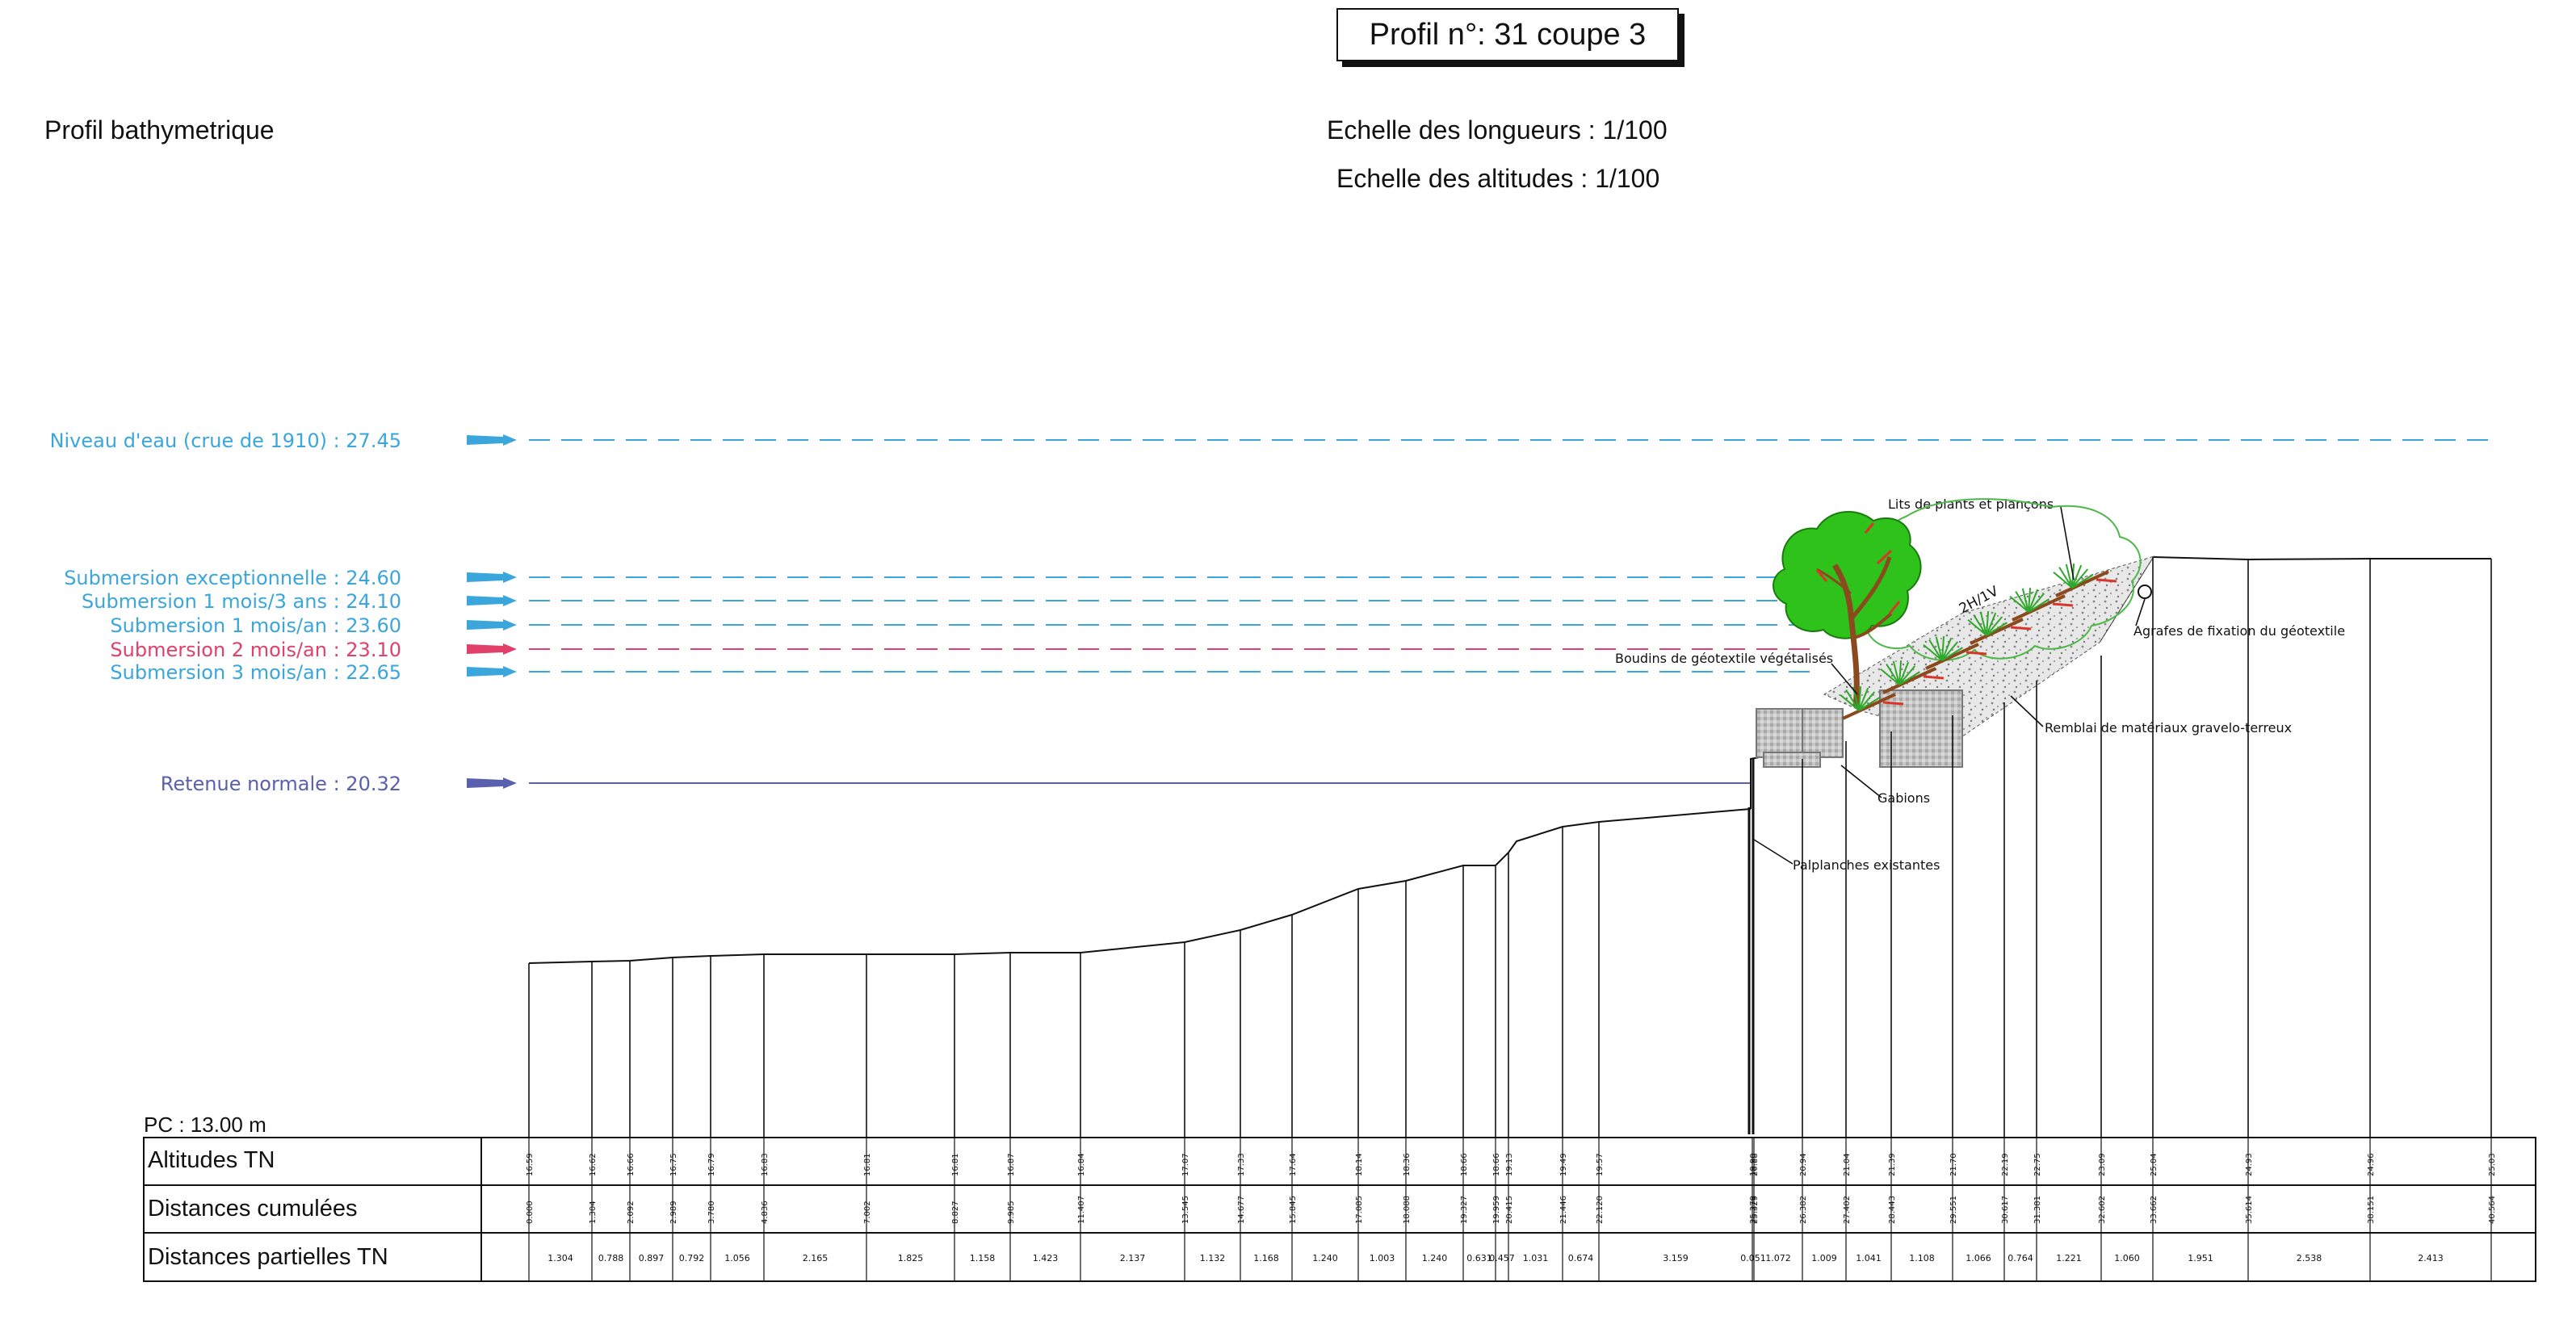 This screenshot has height=1320, width=2576. I want to click on cumulative-distance-value: 17.085, so click(1359, 1210).